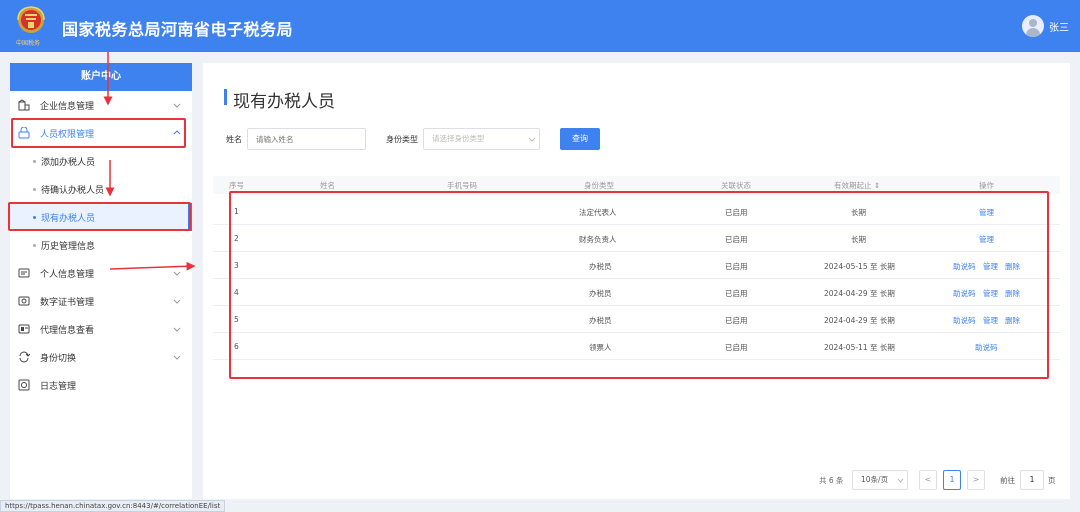 The image size is (1080, 512). What do you see at coordinates (736, 185) in the screenshot?
I see `col-header: 关联状态` at bounding box center [736, 185].